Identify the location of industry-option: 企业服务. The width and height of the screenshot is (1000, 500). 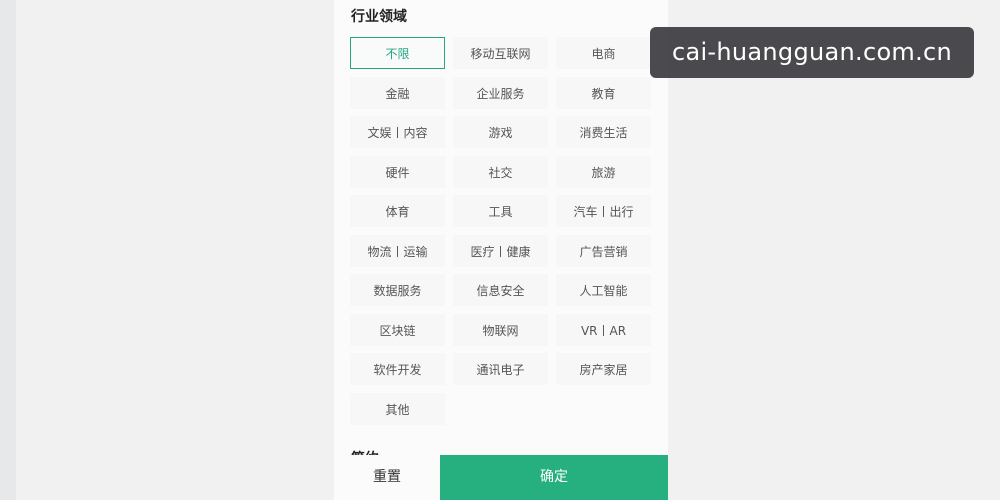
(500, 92).